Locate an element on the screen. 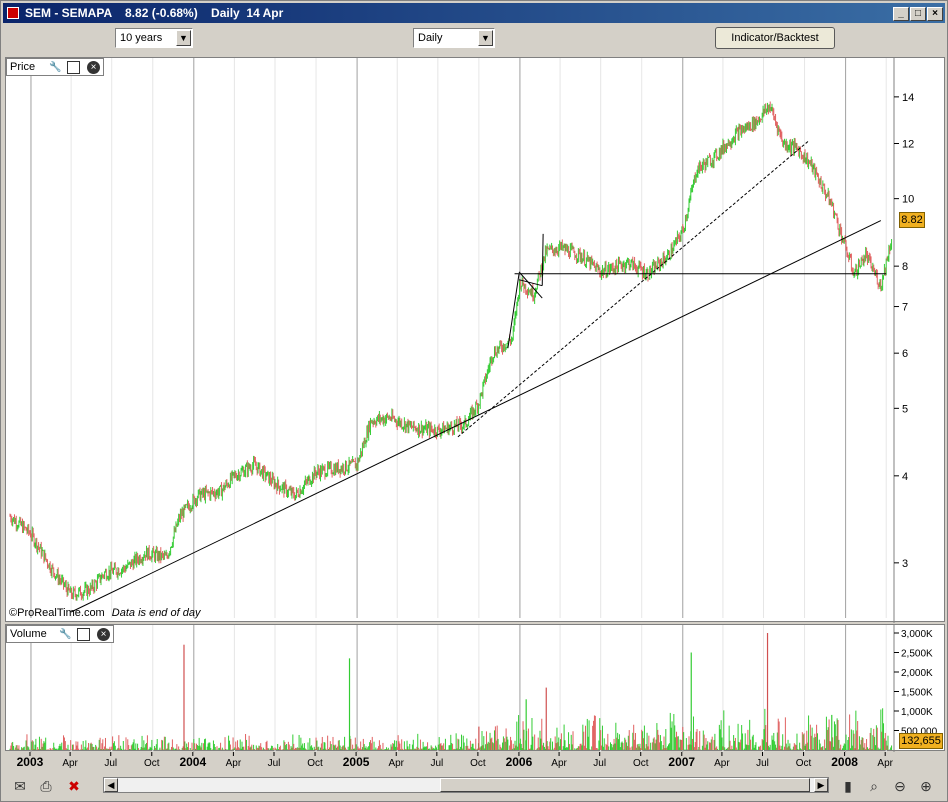 This screenshot has width=948, height=802. bottom-toolbar: ✉ ⎙ ✖ ◀ ▶ ▮ ⌕ ⊖ ⊕ is located at coordinates (474, 786).